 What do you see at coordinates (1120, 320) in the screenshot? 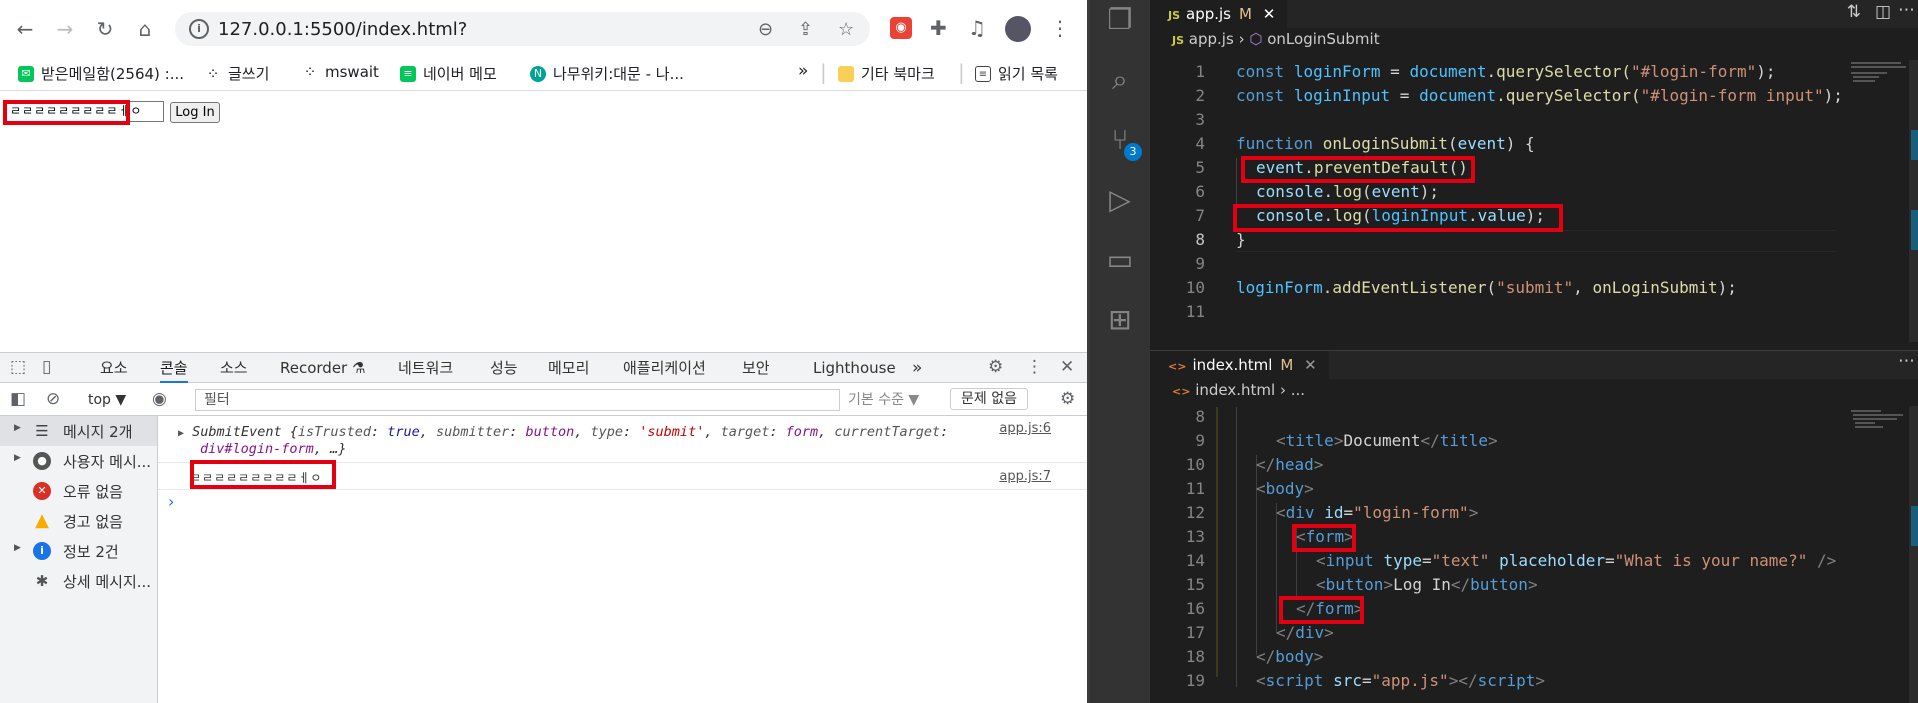
I see `extensions-icon: ⊞` at bounding box center [1120, 320].